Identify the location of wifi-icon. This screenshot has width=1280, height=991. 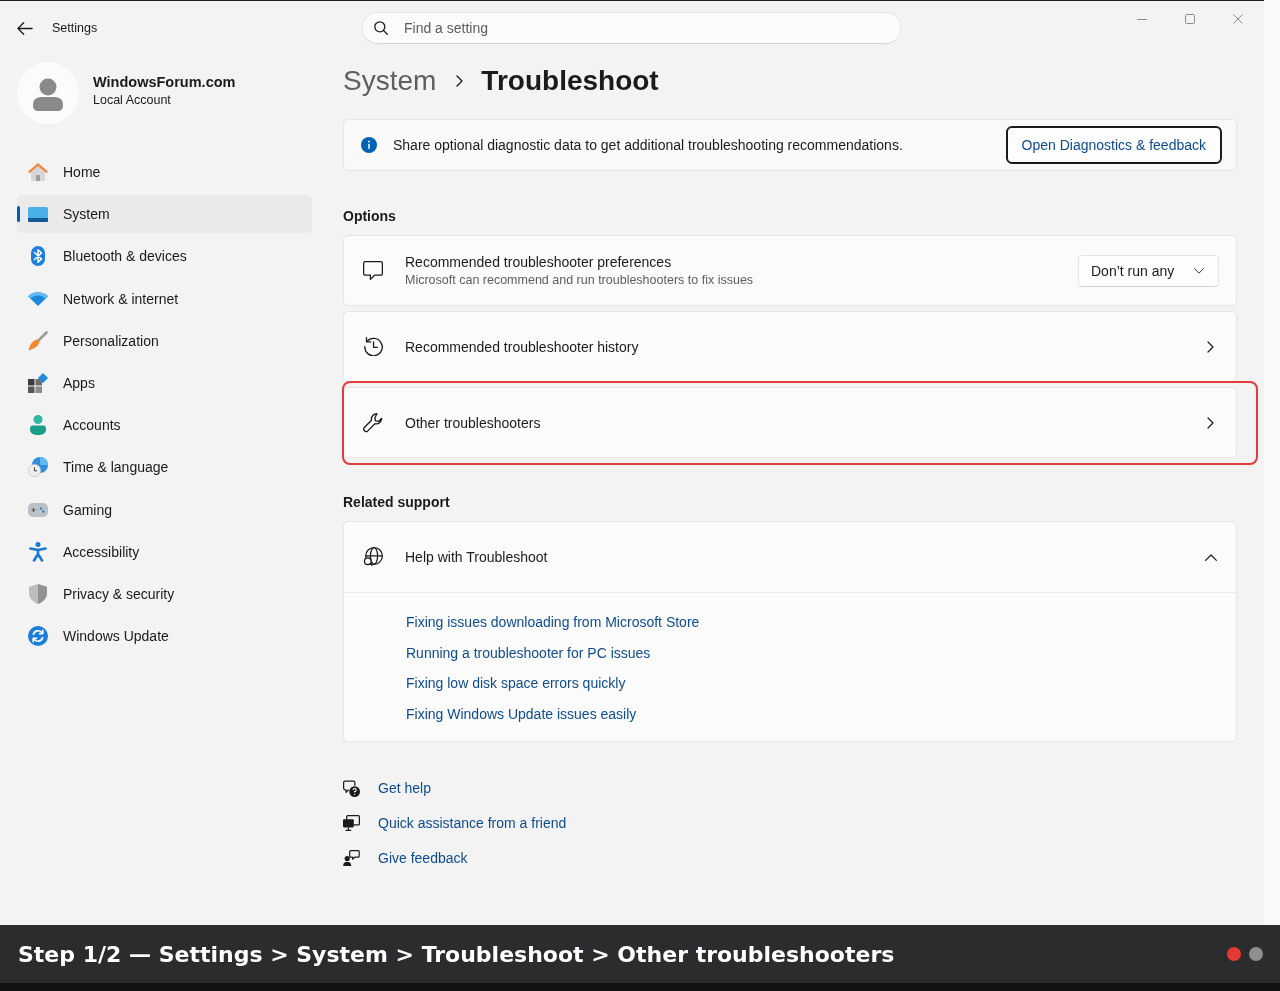
(38, 298).